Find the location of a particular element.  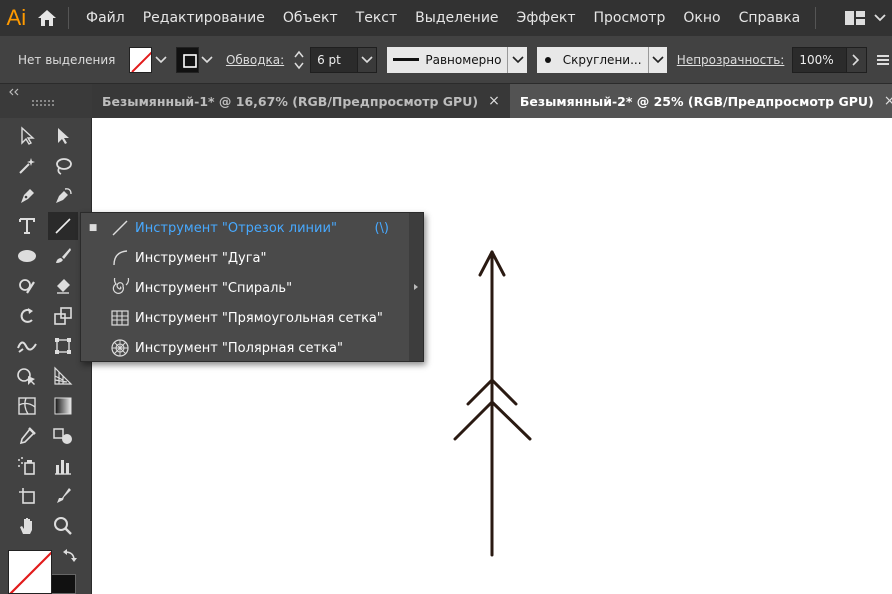

grip-icon is located at coordinates (44, 103).